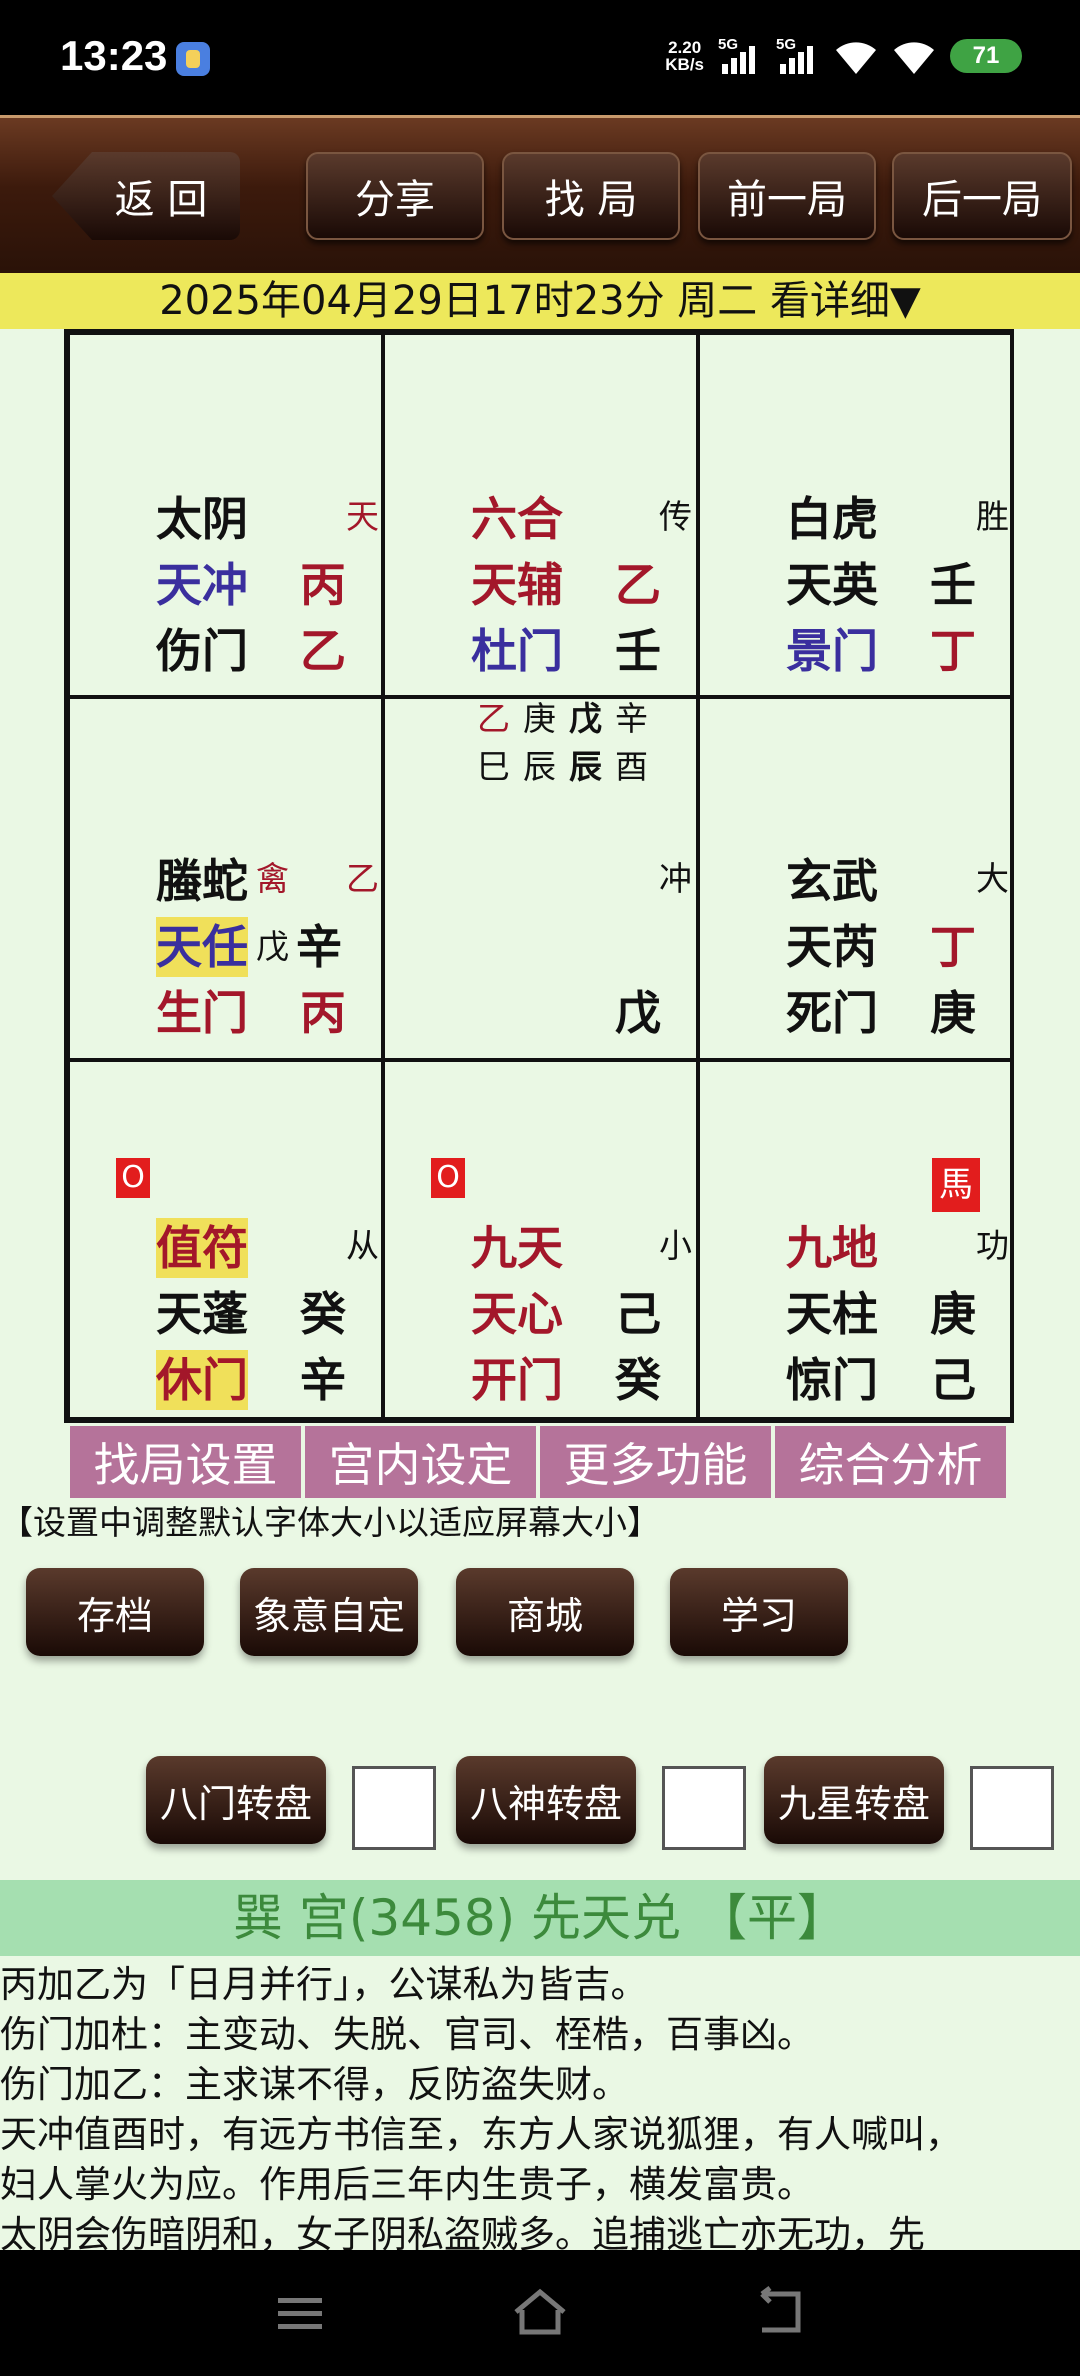  What do you see at coordinates (982, 196) in the screenshot?
I see `next-ju-button: 后一局` at bounding box center [982, 196].